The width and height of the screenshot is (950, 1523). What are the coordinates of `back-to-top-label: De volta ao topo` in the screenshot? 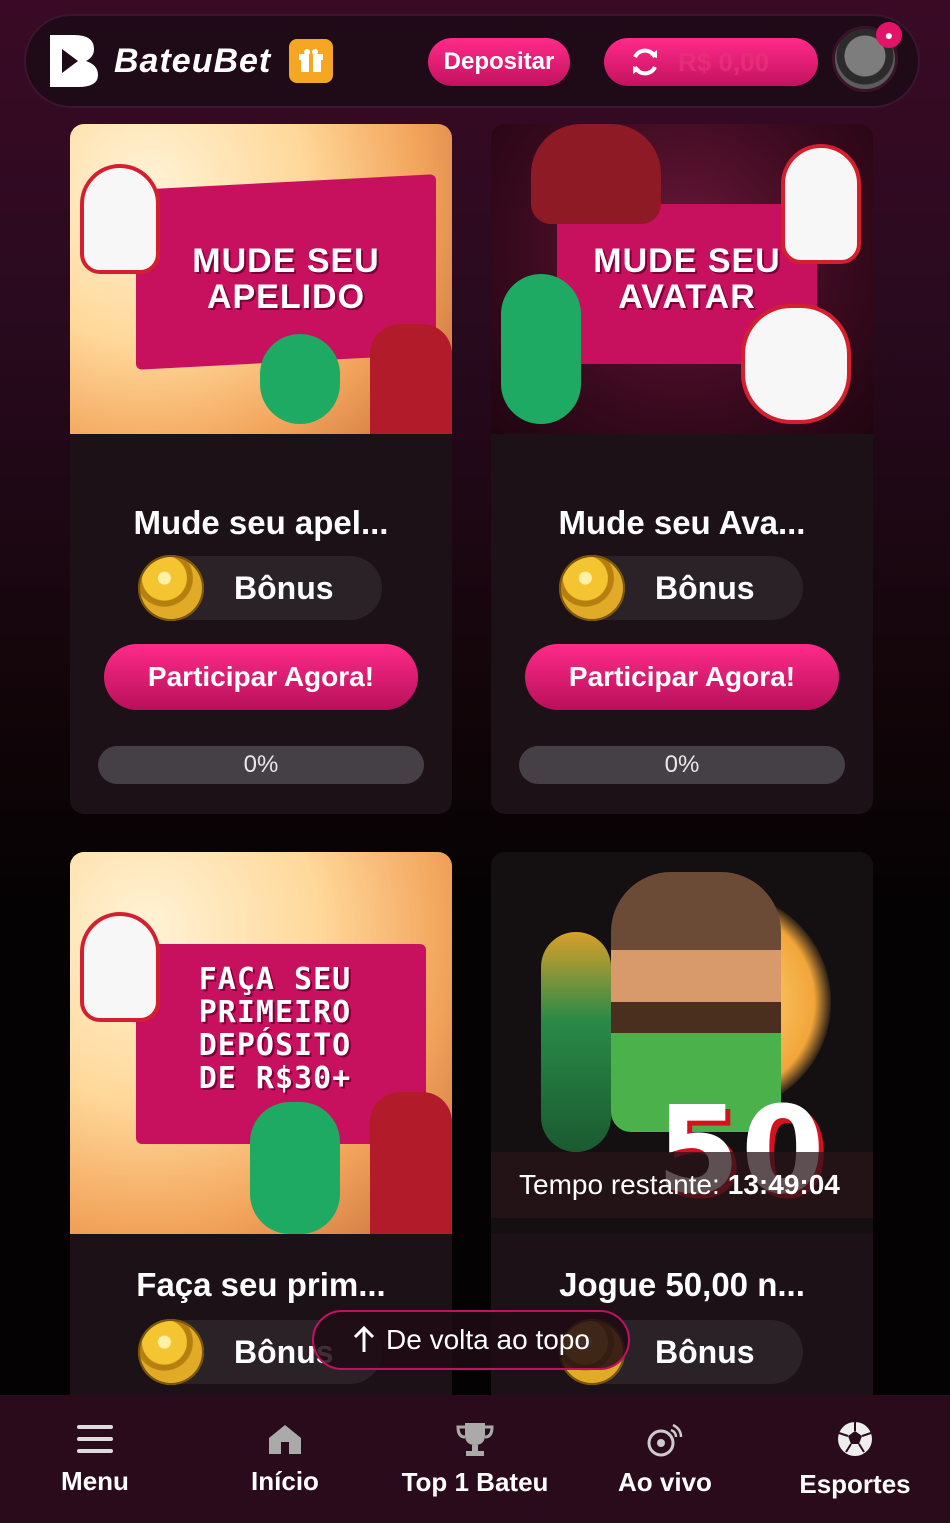 It's located at (488, 1339).